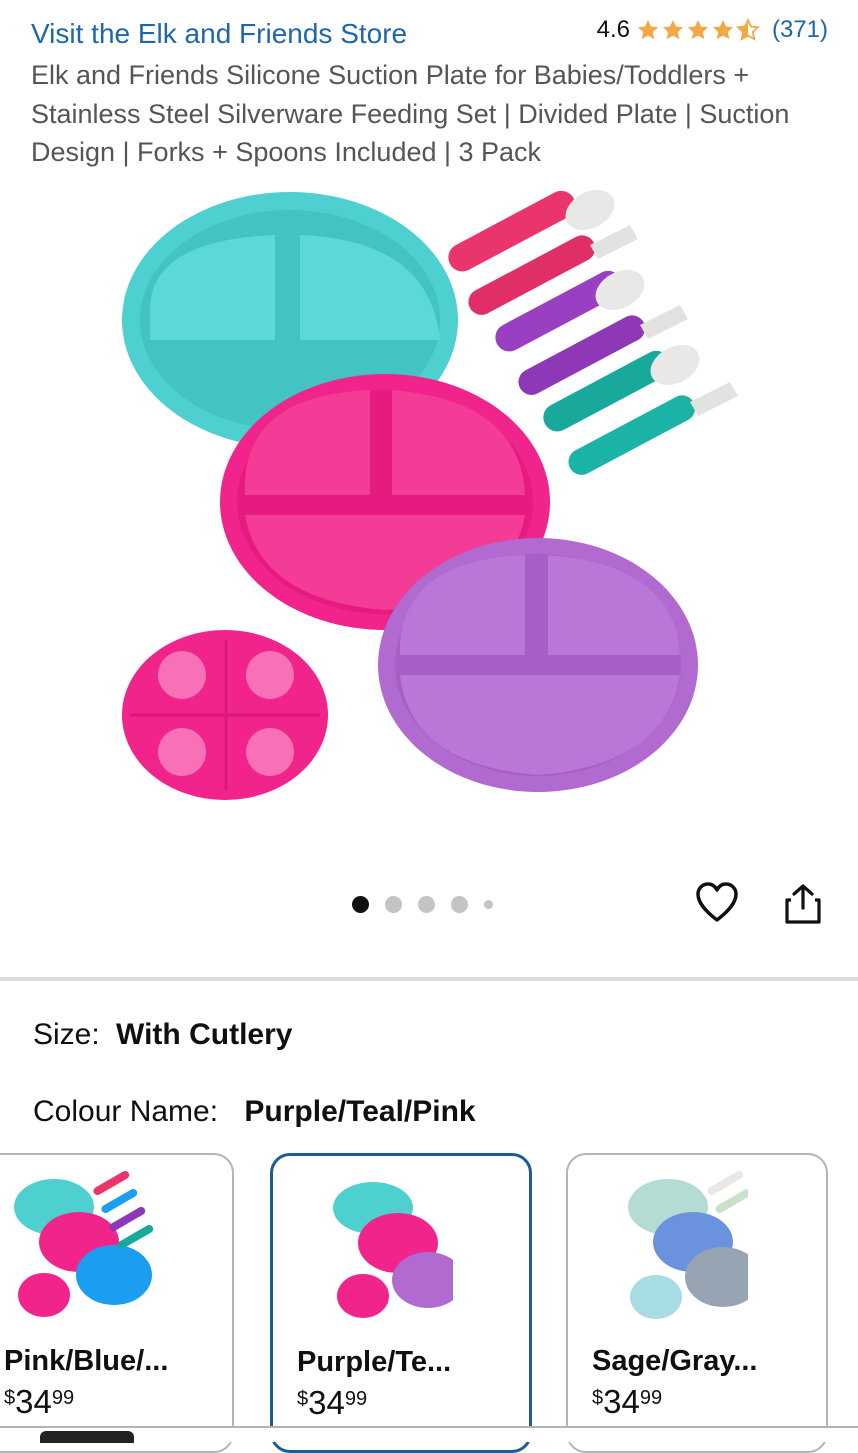 The height and width of the screenshot is (1453, 858). I want to click on rating: 4.6 (371), so click(712, 30).